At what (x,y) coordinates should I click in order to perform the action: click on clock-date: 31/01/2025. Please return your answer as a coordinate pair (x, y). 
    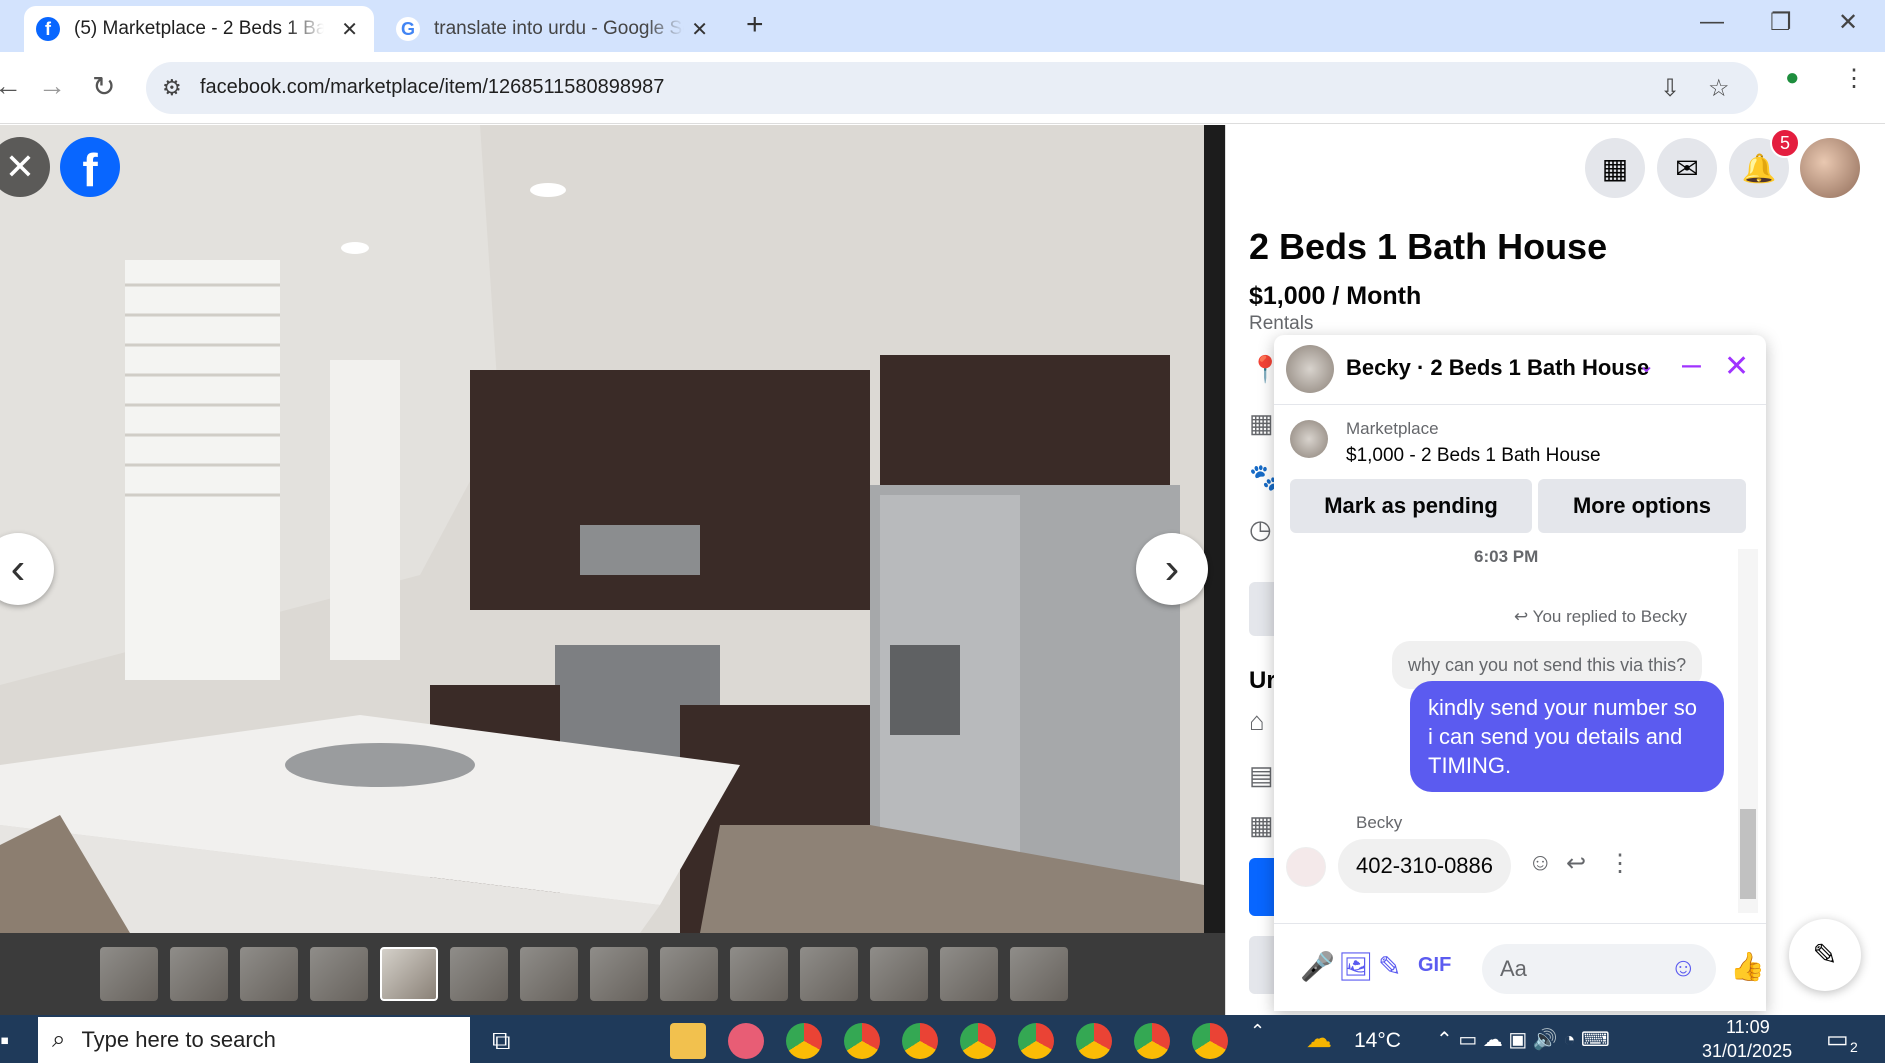
    Looking at the image, I should click on (1747, 1051).